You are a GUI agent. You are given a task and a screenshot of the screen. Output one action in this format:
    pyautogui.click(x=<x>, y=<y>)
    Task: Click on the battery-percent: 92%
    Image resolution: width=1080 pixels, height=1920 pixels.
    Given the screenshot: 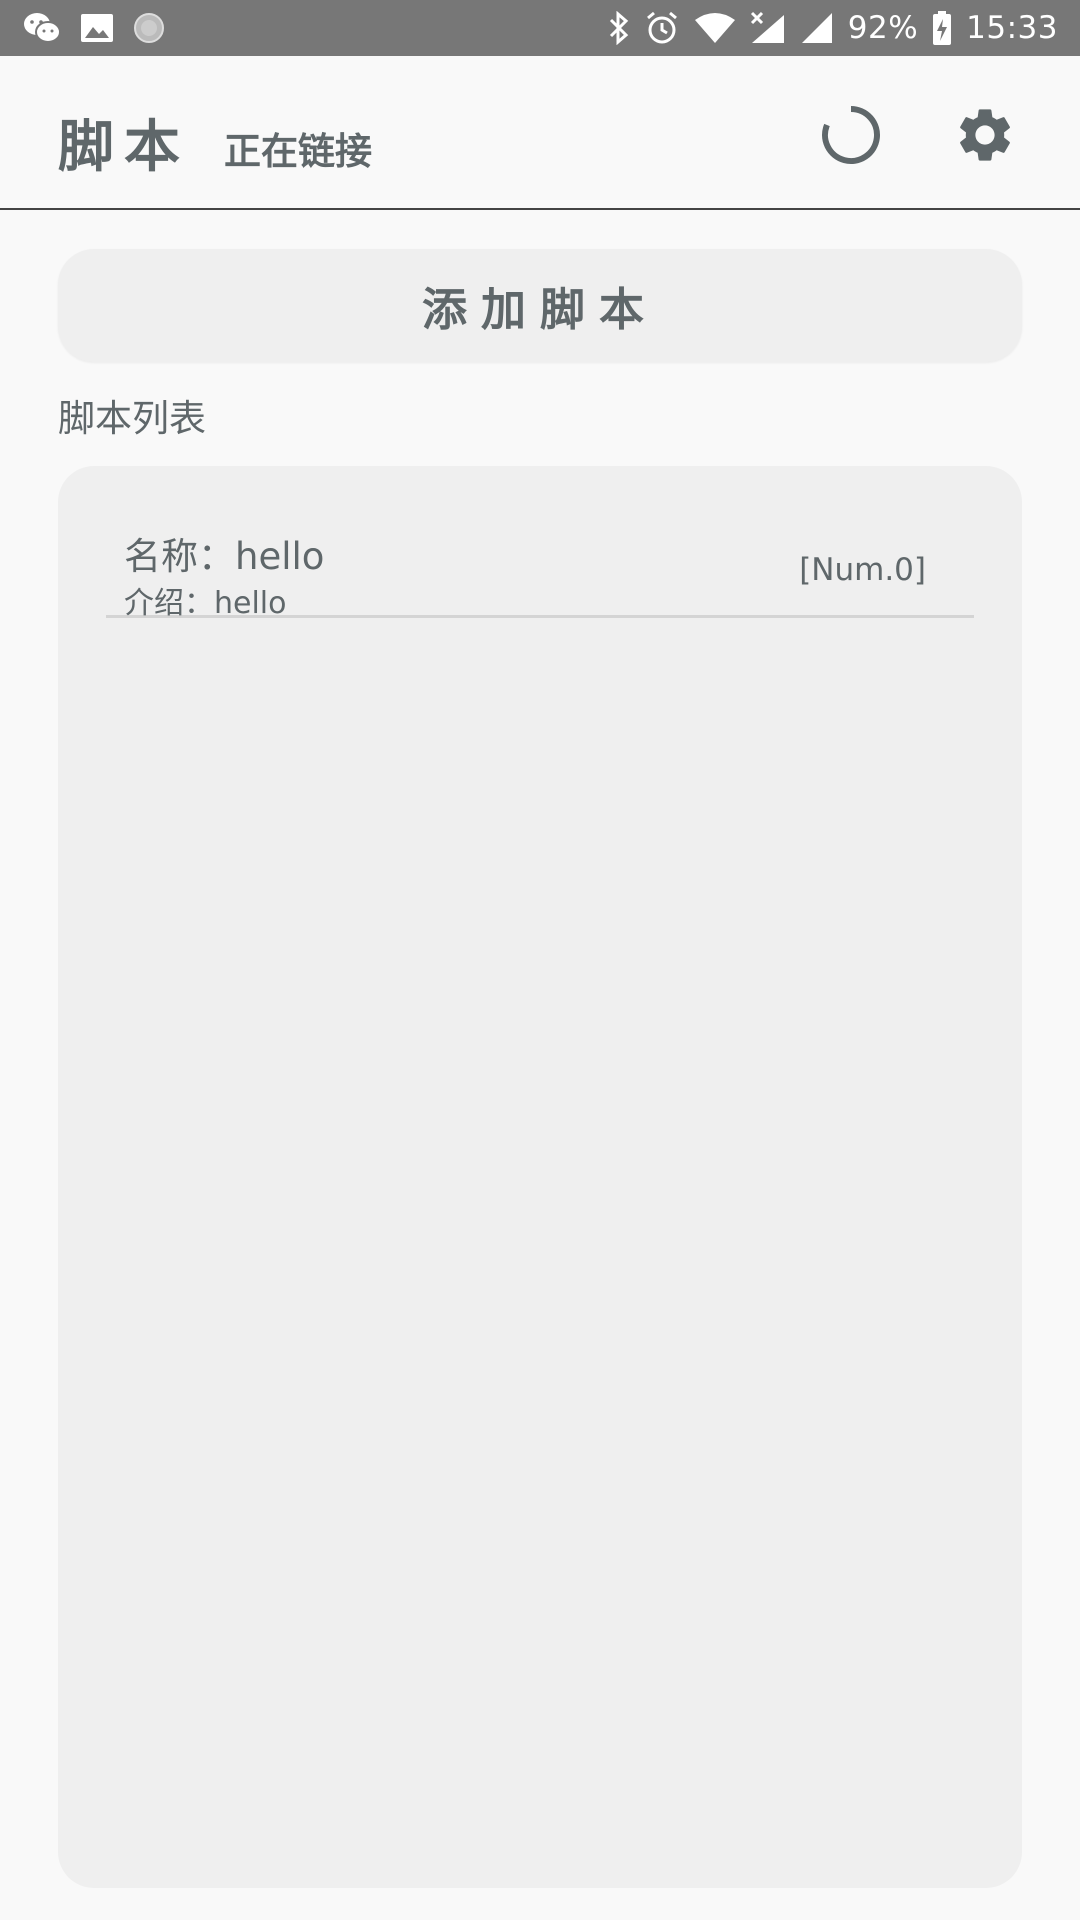 What is the action you would take?
    pyautogui.click(x=883, y=28)
    